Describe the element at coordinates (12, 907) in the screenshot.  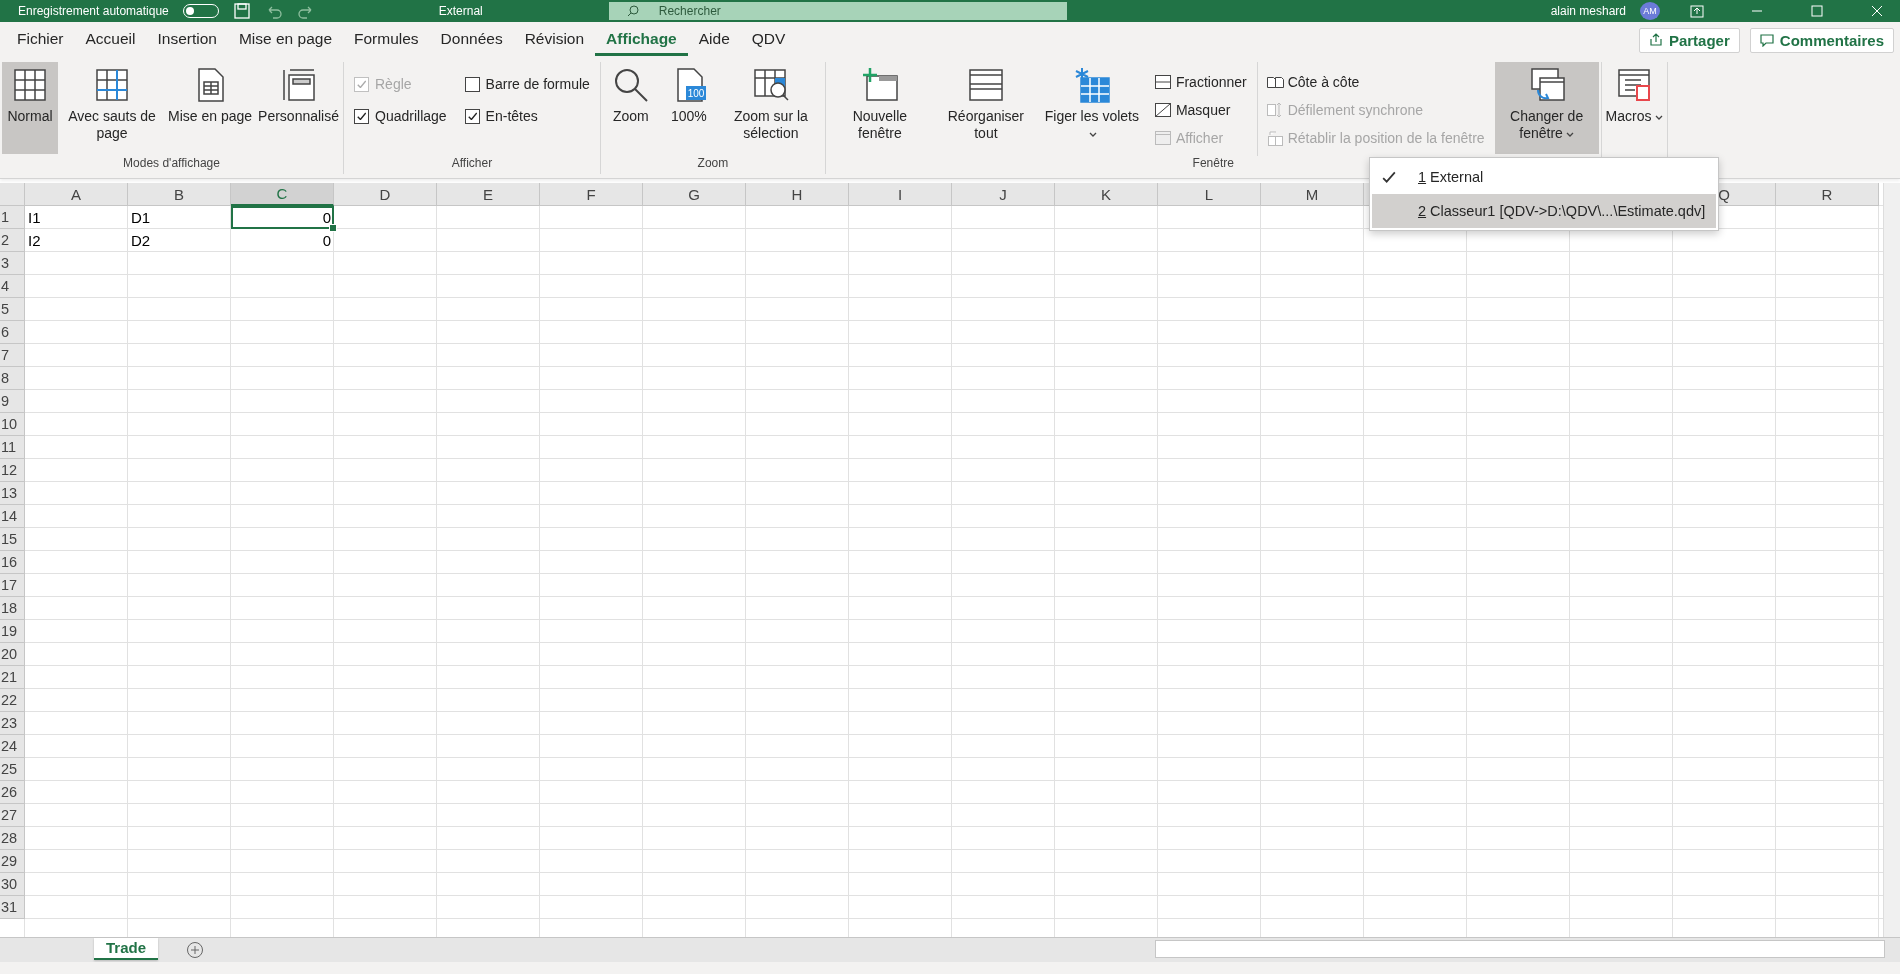
I see `row-header: 31` at that location.